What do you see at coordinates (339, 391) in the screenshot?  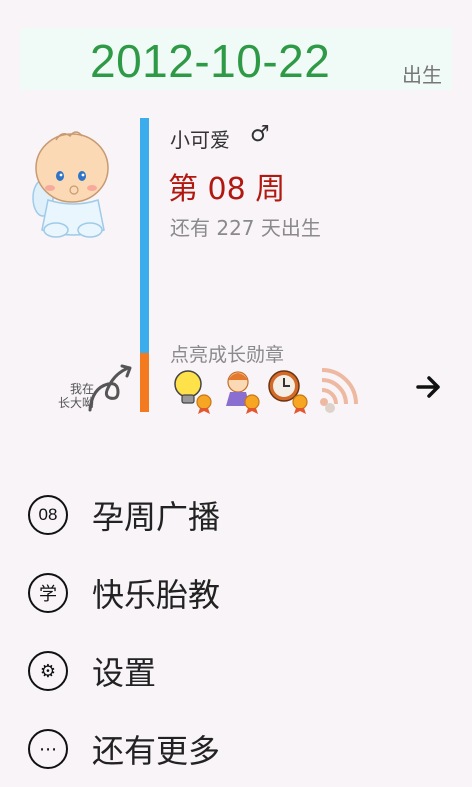 I see `rss-badge-icon` at bounding box center [339, 391].